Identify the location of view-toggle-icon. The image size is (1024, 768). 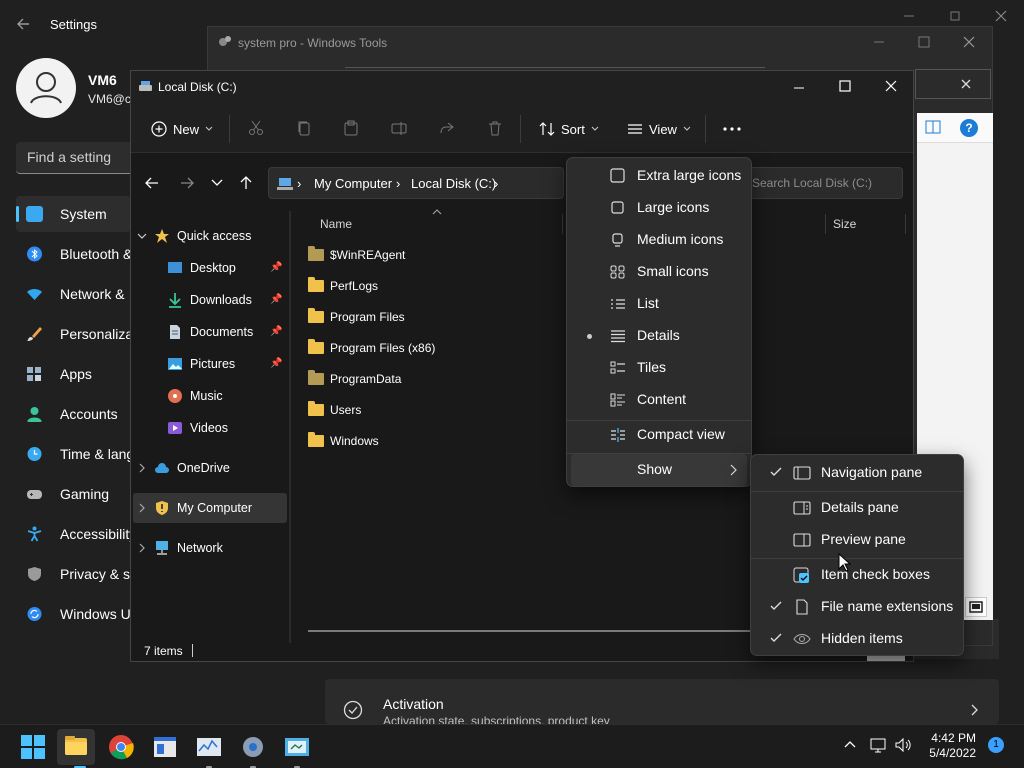
(976, 607).